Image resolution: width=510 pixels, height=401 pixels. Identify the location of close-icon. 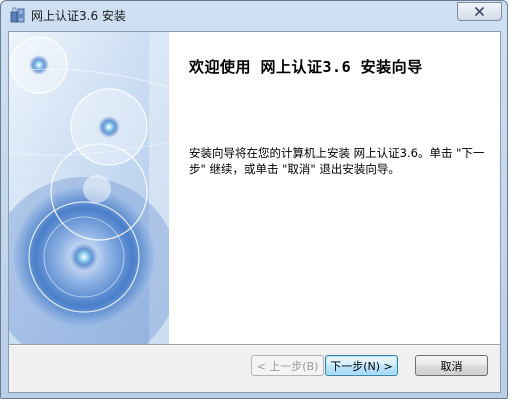
(479, 11).